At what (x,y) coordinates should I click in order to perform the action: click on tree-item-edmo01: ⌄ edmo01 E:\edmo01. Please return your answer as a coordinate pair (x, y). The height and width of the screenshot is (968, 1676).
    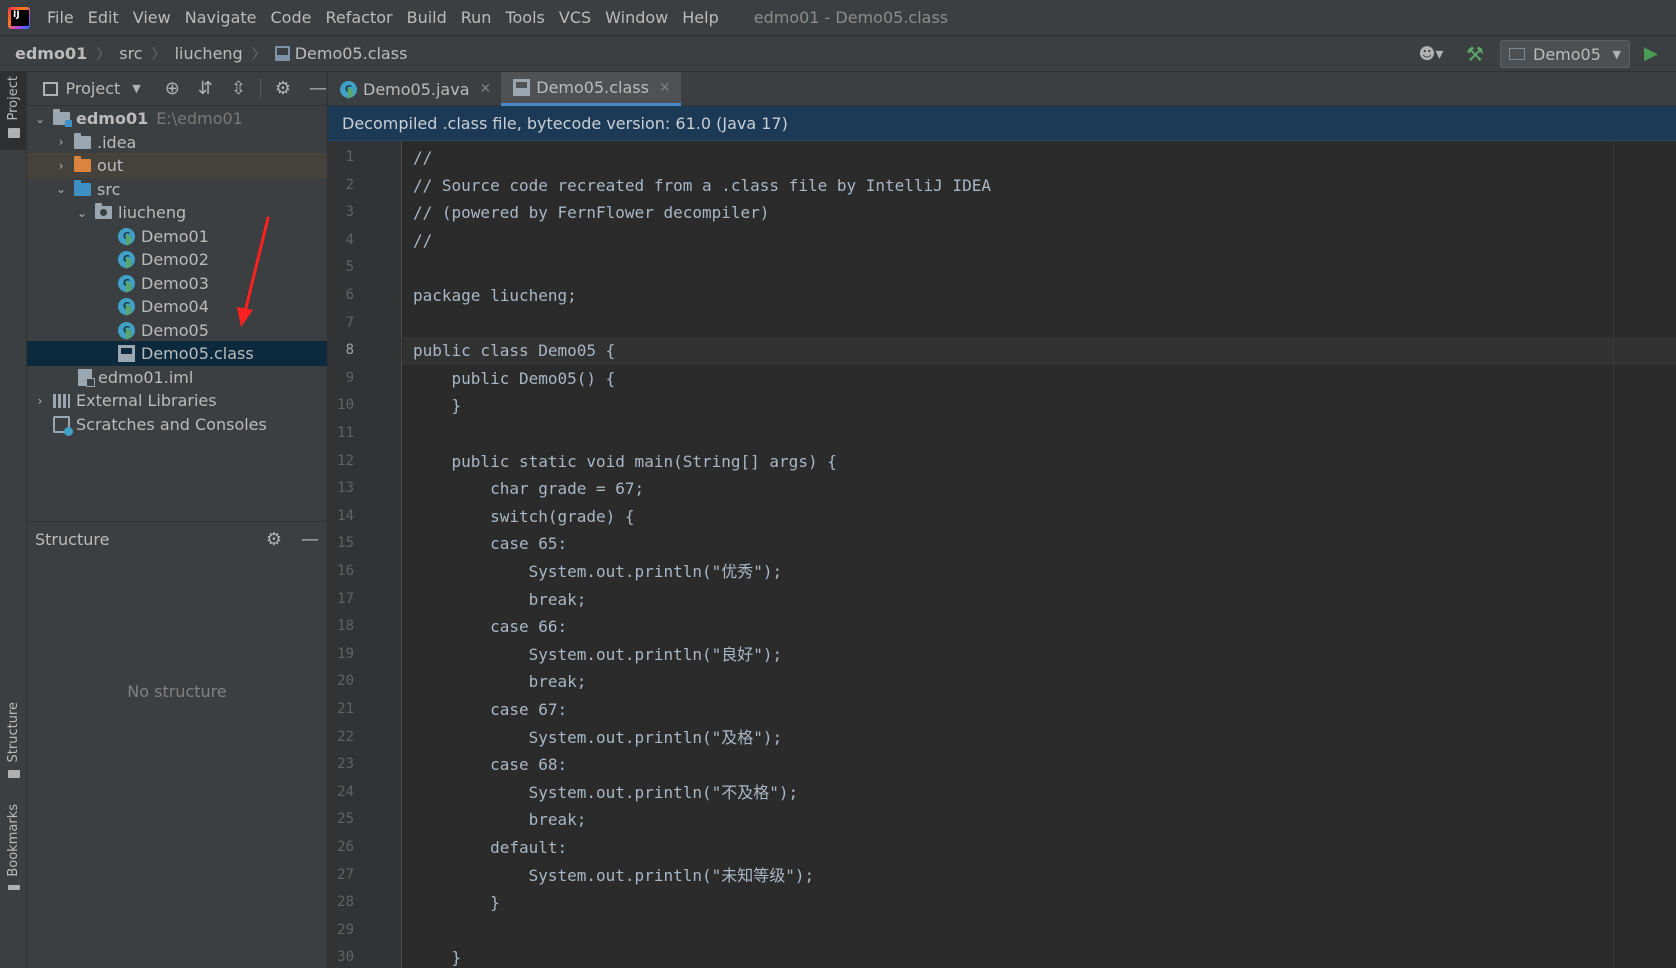
    Looking at the image, I should click on (177, 118).